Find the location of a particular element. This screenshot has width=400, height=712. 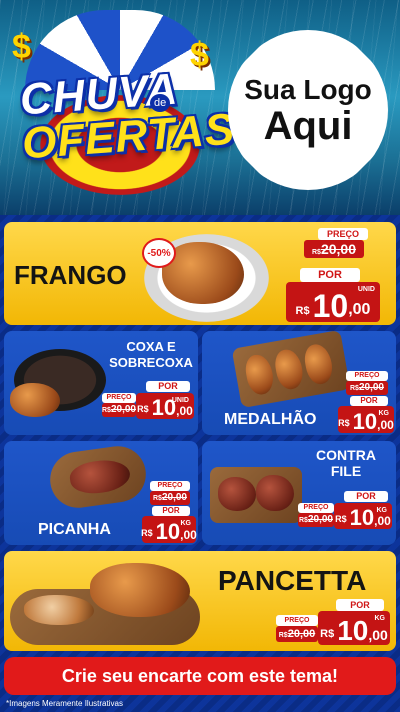

product-name: PICANHA is located at coordinates (74, 529).